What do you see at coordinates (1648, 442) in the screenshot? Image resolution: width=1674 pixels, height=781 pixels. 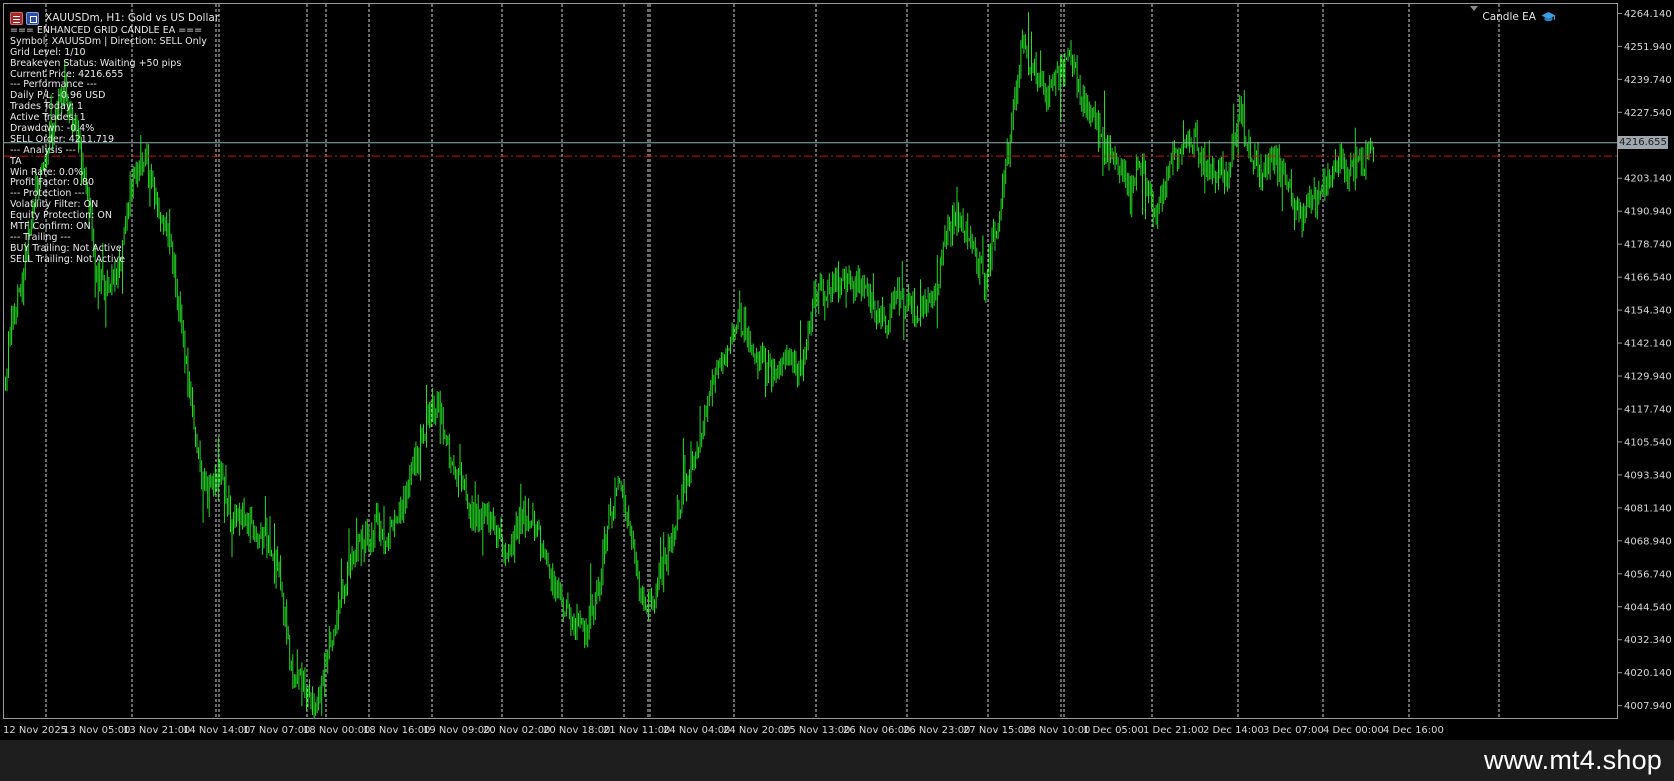 I see `price-tick-label: 4105.540` at bounding box center [1648, 442].